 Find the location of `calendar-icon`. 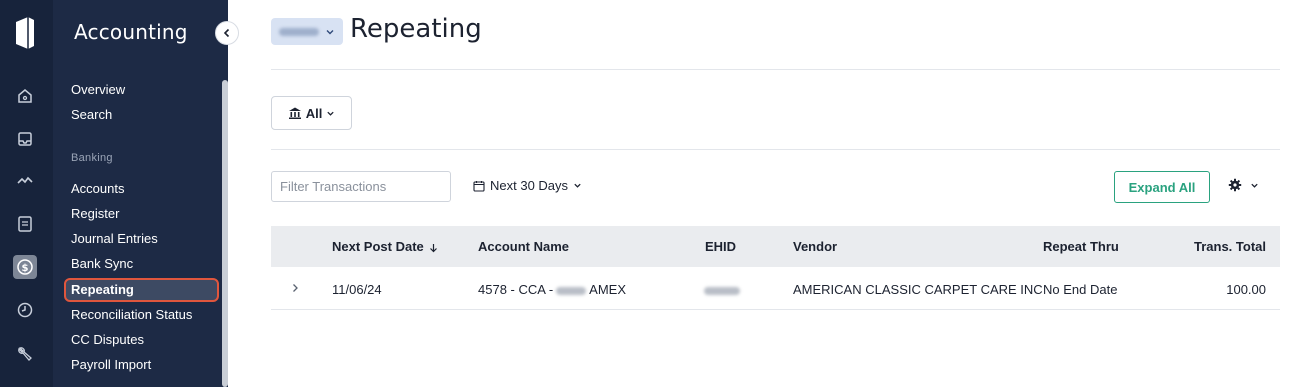

calendar-icon is located at coordinates (479, 186).